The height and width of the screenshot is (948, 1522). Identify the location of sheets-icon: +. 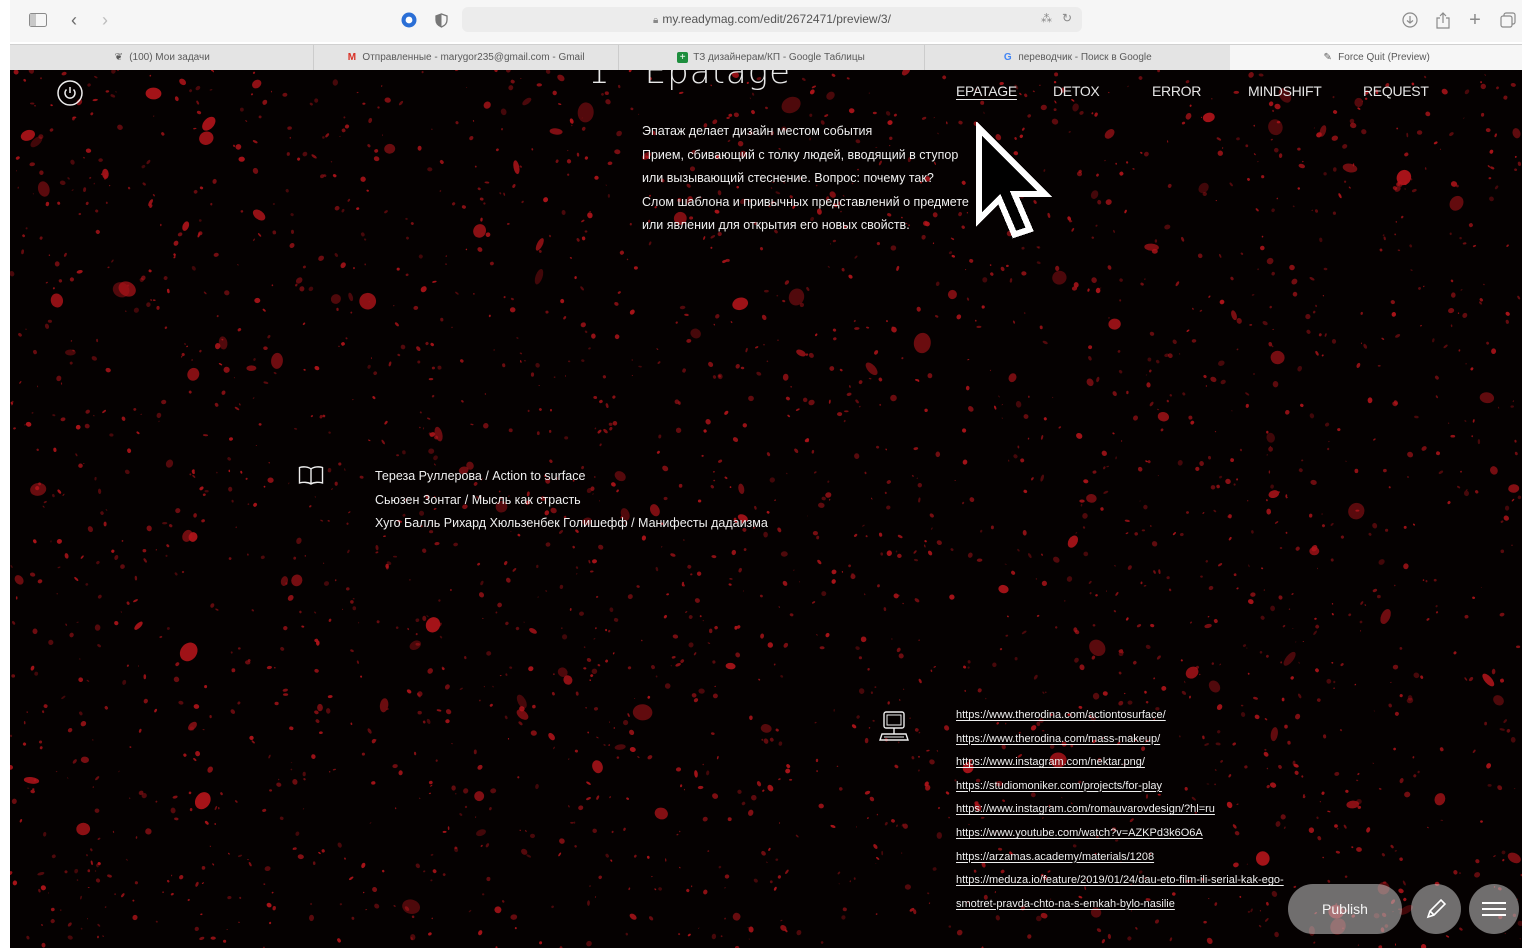
(683, 57).